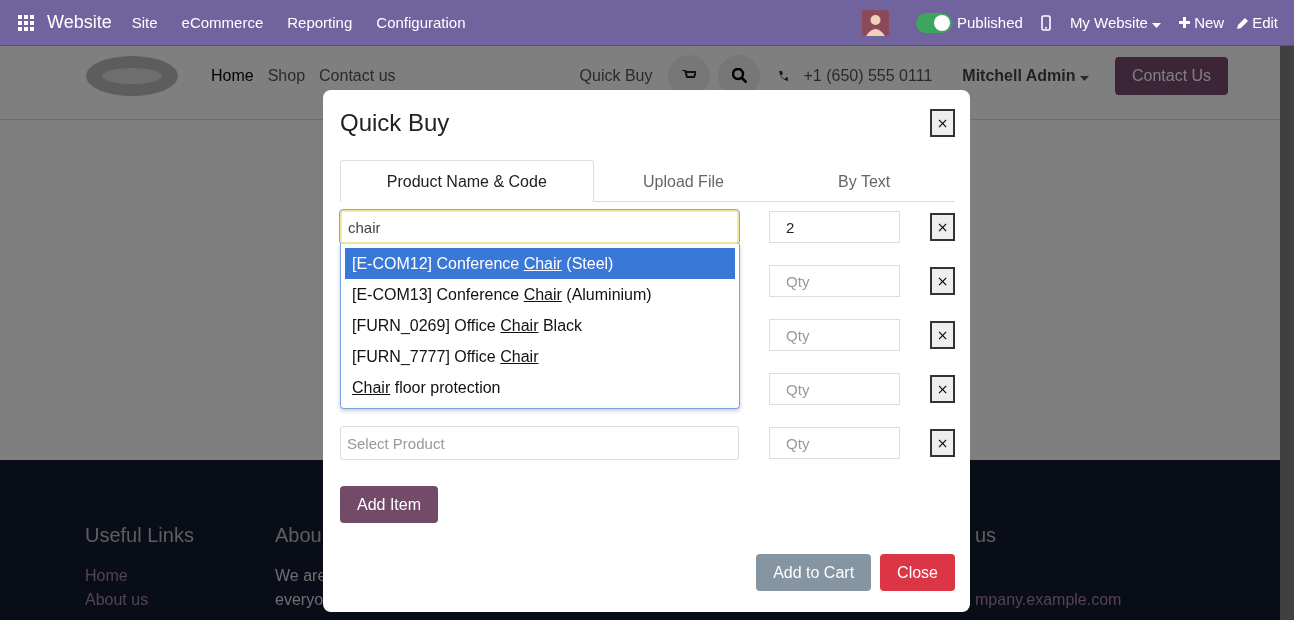 The height and width of the screenshot is (620, 1294). What do you see at coordinates (320, 22) in the screenshot?
I see `menu-item: Reporting` at bounding box center [320, 22].